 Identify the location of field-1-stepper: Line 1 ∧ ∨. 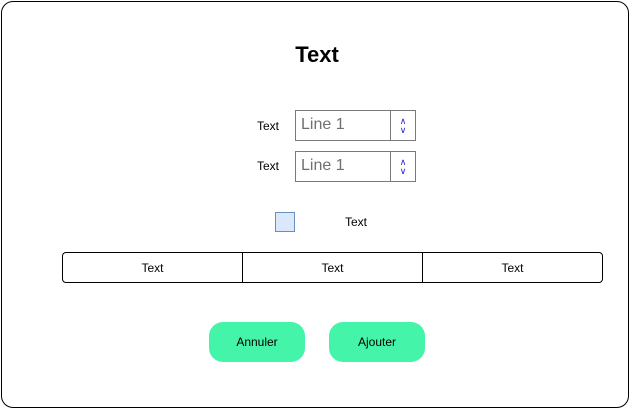
(355, 125).